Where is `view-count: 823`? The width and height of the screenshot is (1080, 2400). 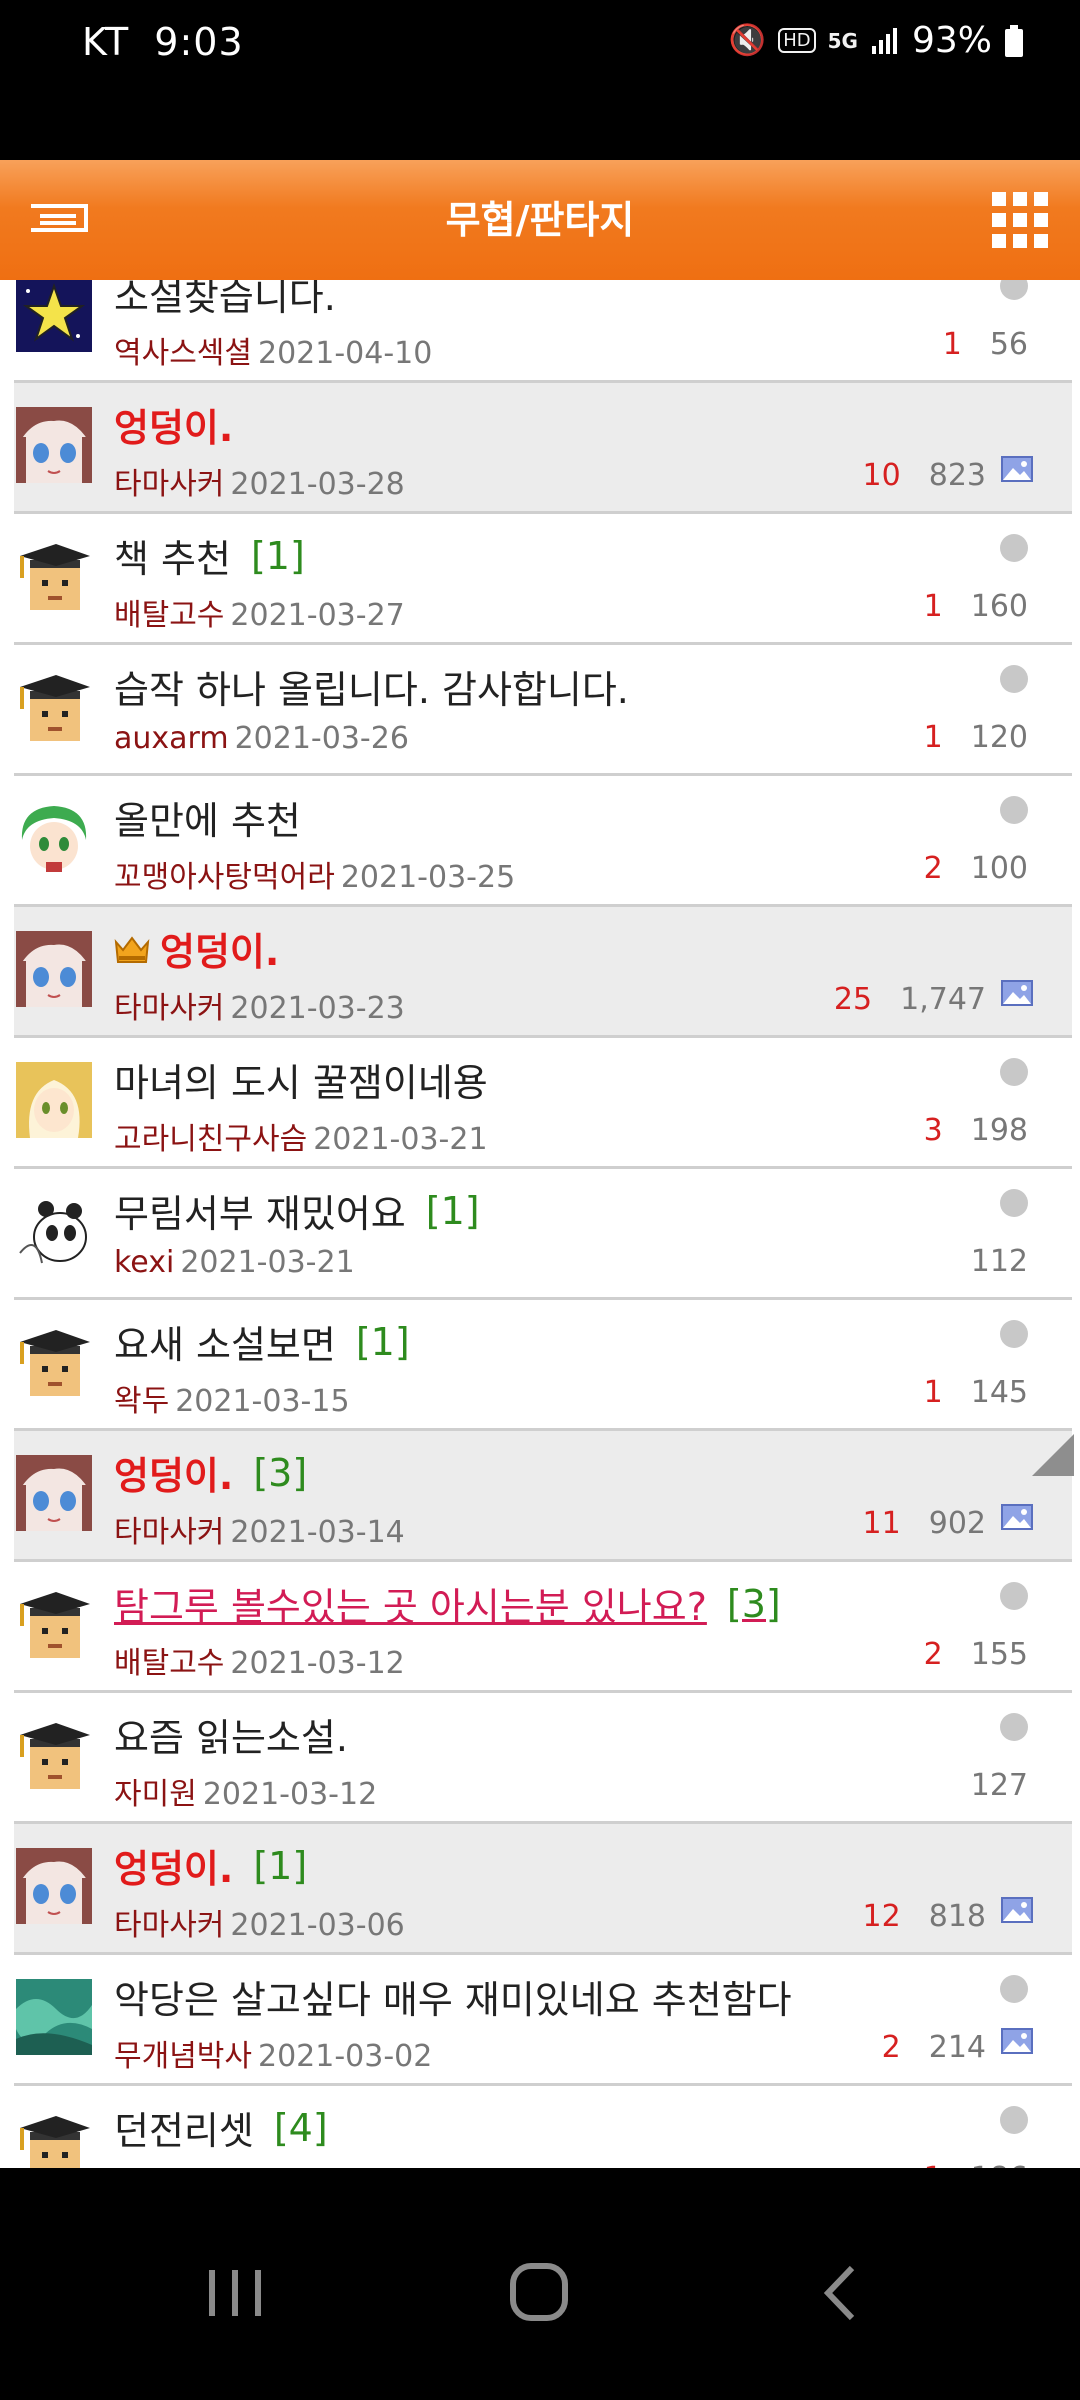 view-count: 823 is located at coordinates (957, 475).